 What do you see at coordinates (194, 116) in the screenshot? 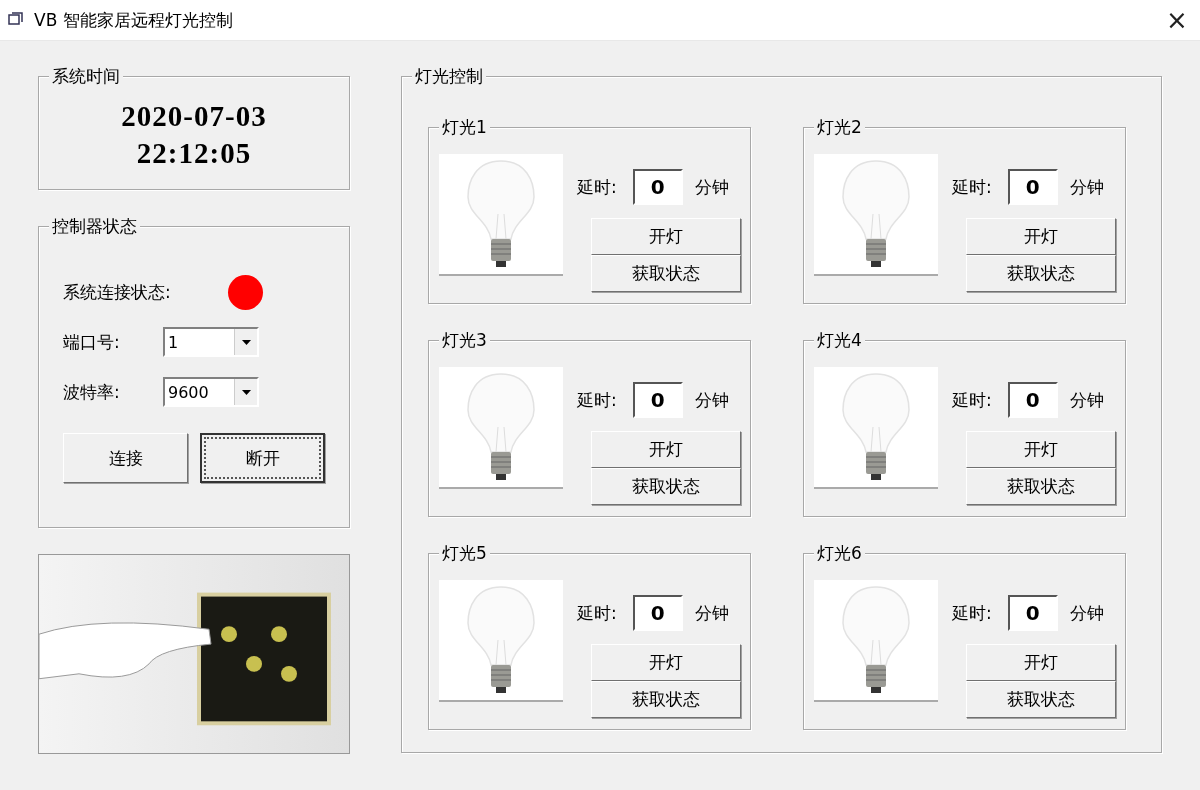
I see `date-text: 2020-07-03` at bounding box center [194, 116].